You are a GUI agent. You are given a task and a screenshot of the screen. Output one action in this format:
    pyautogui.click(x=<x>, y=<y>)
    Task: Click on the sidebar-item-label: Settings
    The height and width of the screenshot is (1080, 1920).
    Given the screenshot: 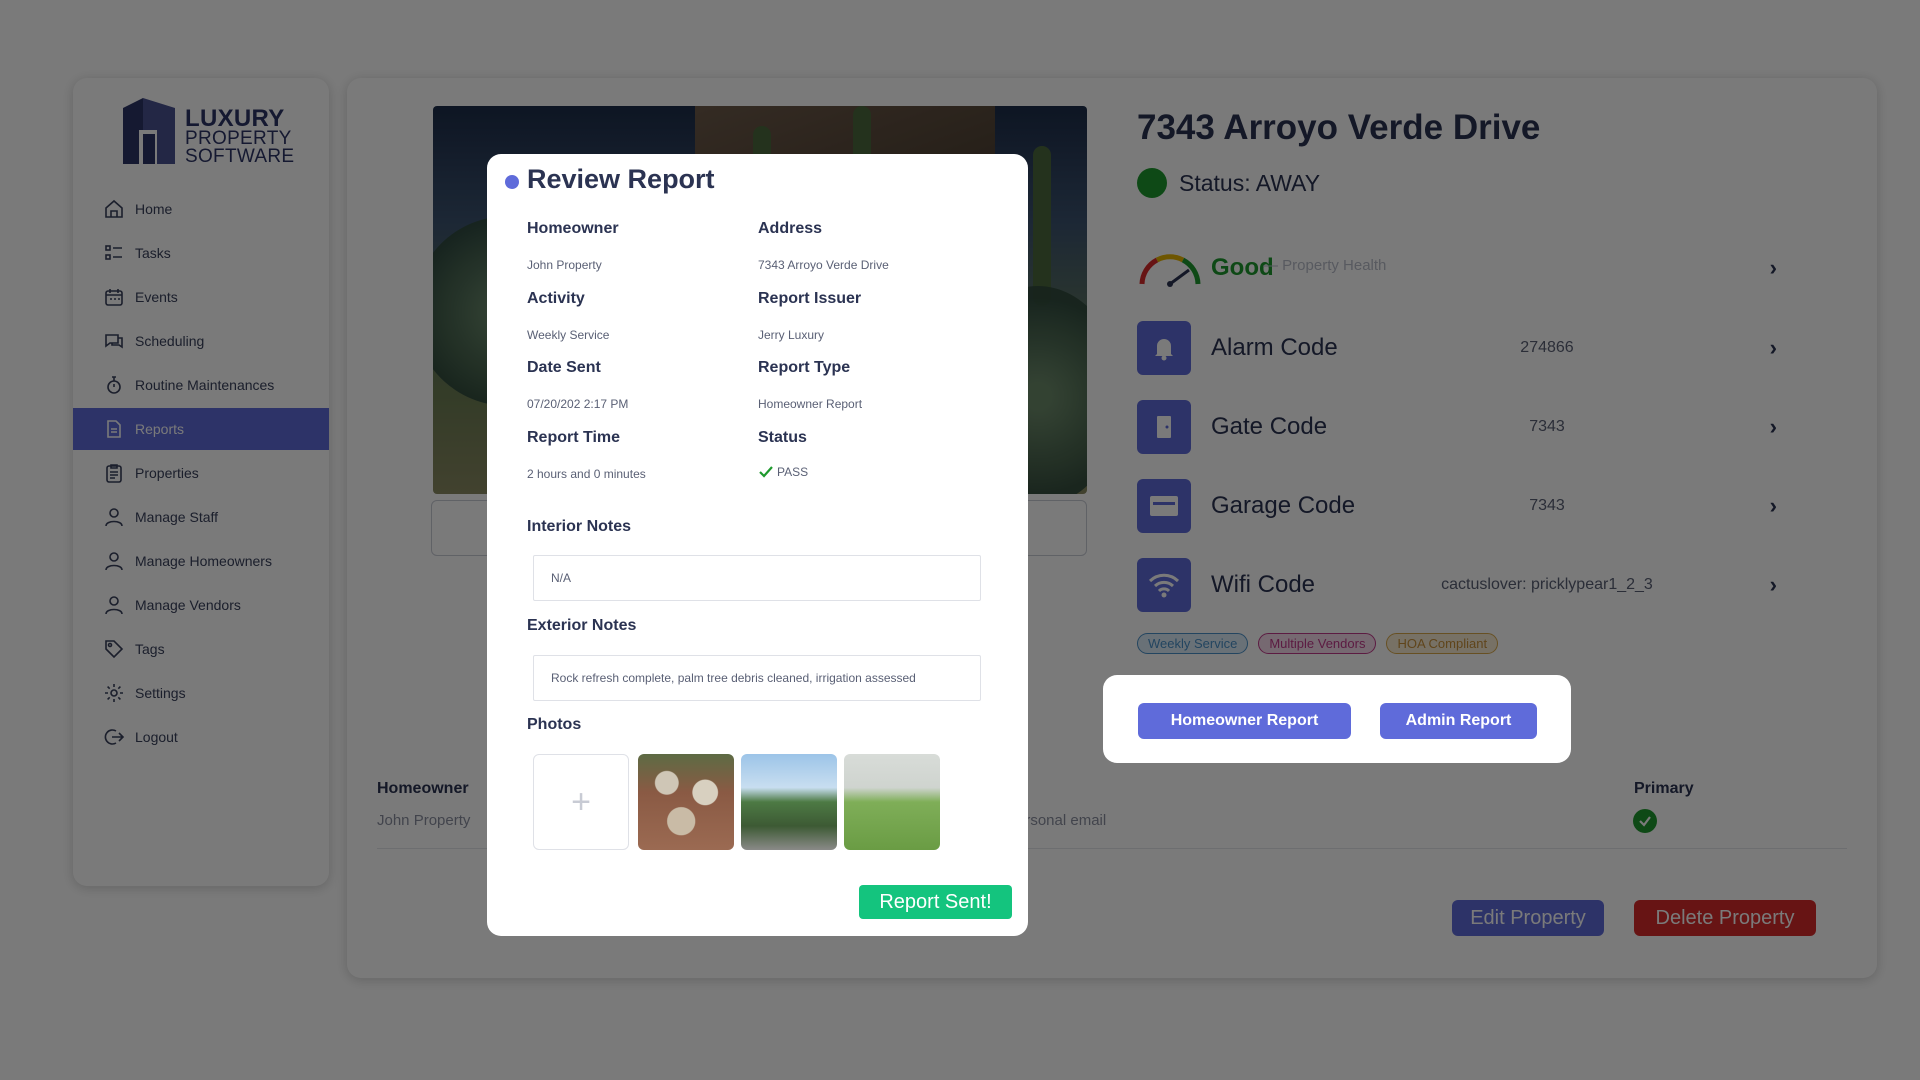 What is the action you would take?
    pyautogui.click(x=160, y=693)
    